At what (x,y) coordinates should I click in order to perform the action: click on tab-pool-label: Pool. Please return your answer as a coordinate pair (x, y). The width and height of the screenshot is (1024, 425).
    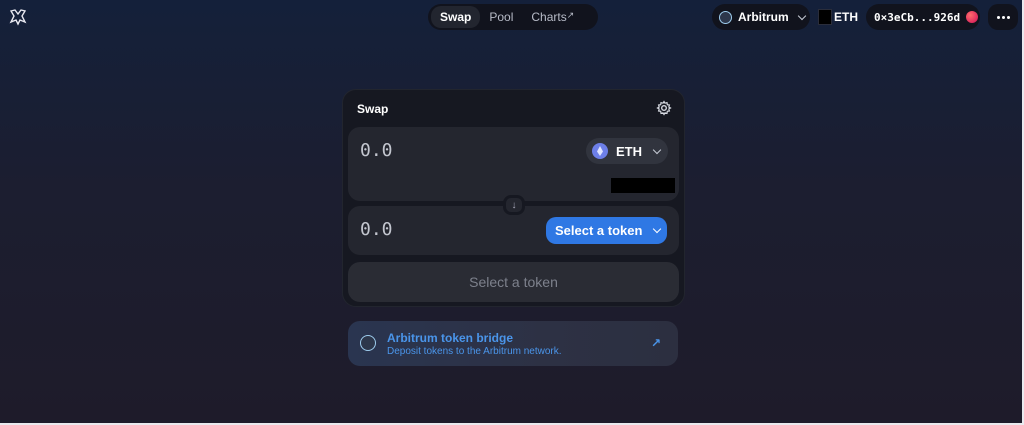
    Looking at the image, I should click on (501, 17).